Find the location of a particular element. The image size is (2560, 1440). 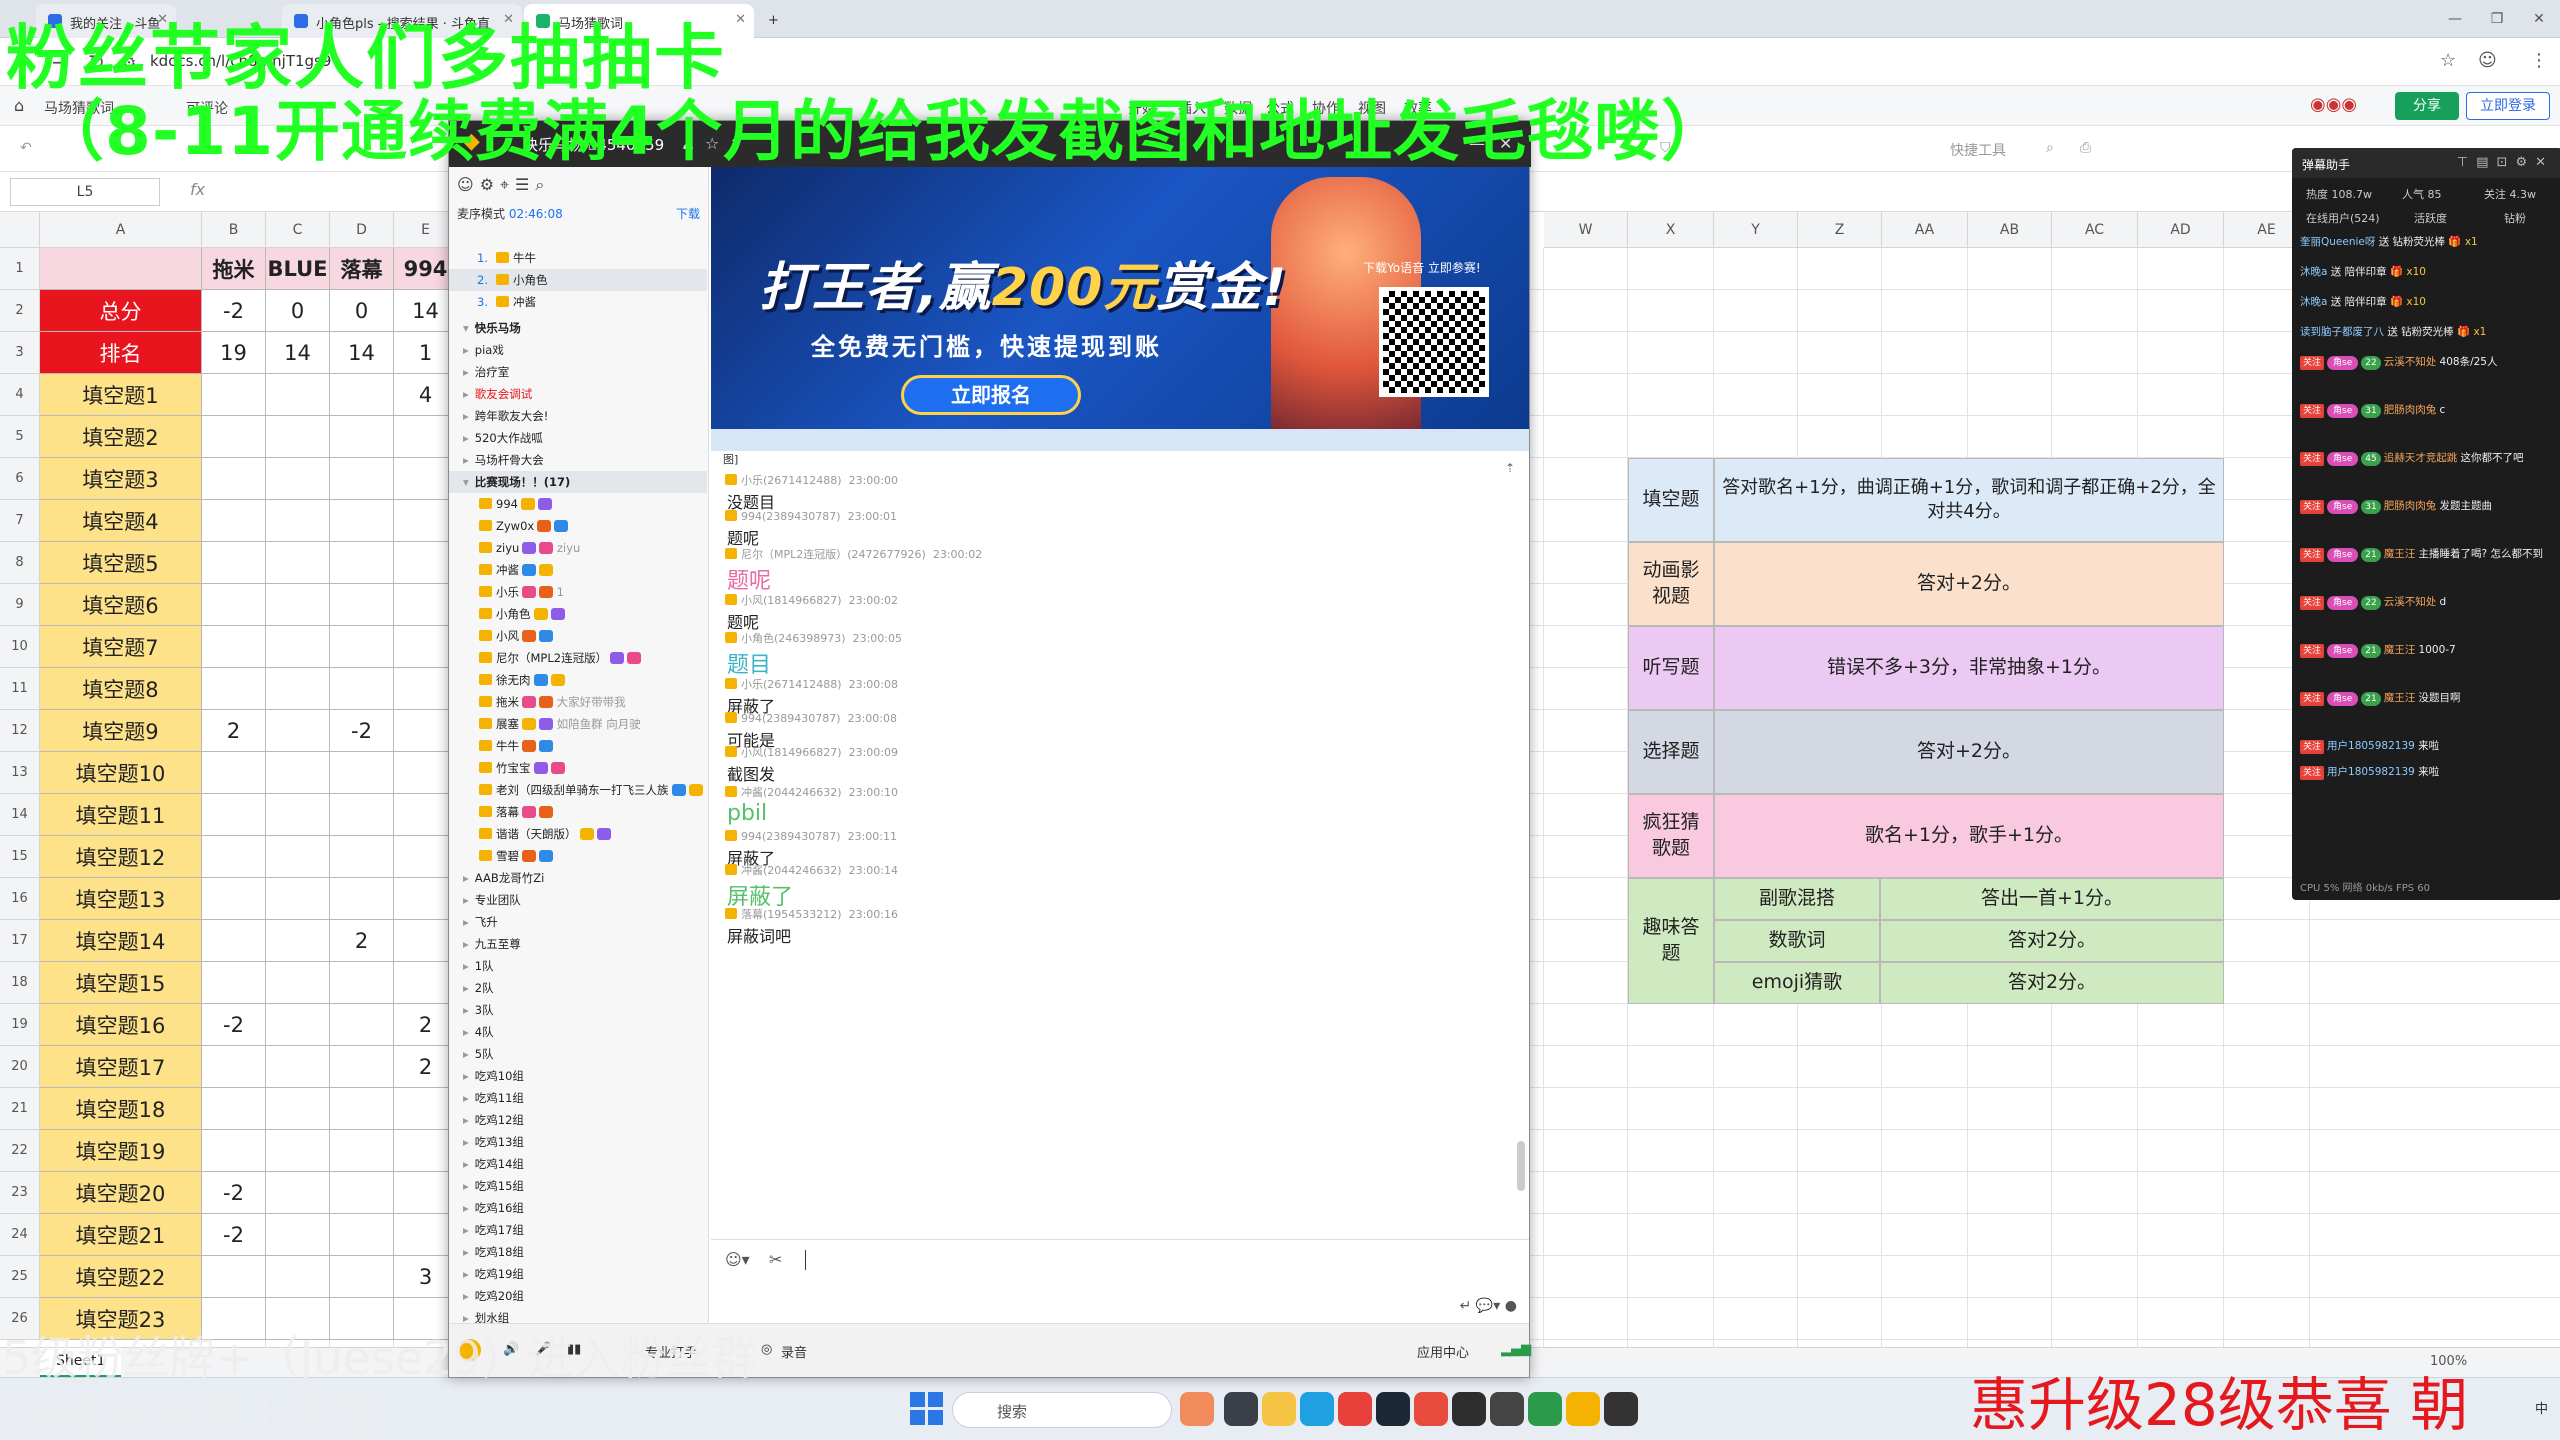

chat-message: 994(2389430787) 23:00:01 题呢 is located at coordinates (1105, 529).